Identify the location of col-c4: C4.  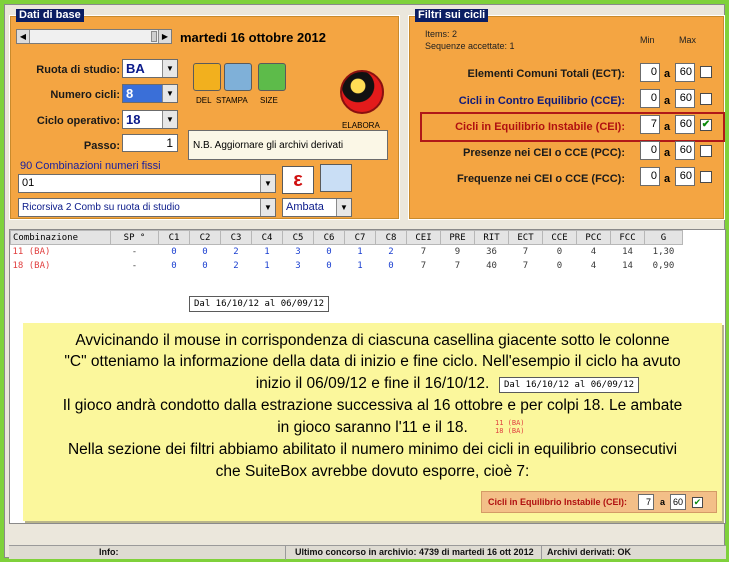
(267, 237).